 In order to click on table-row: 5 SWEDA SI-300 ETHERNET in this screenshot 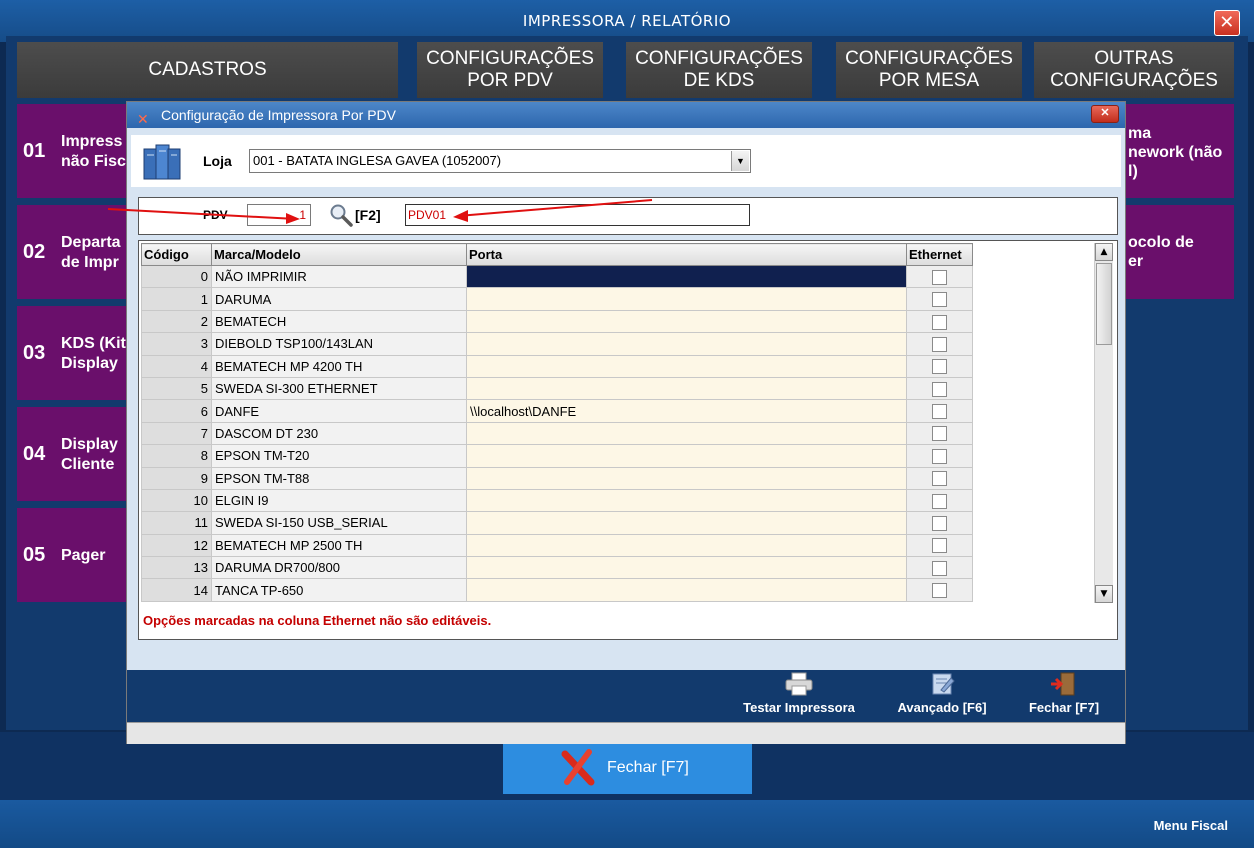, I will do `click(557, 388)`.